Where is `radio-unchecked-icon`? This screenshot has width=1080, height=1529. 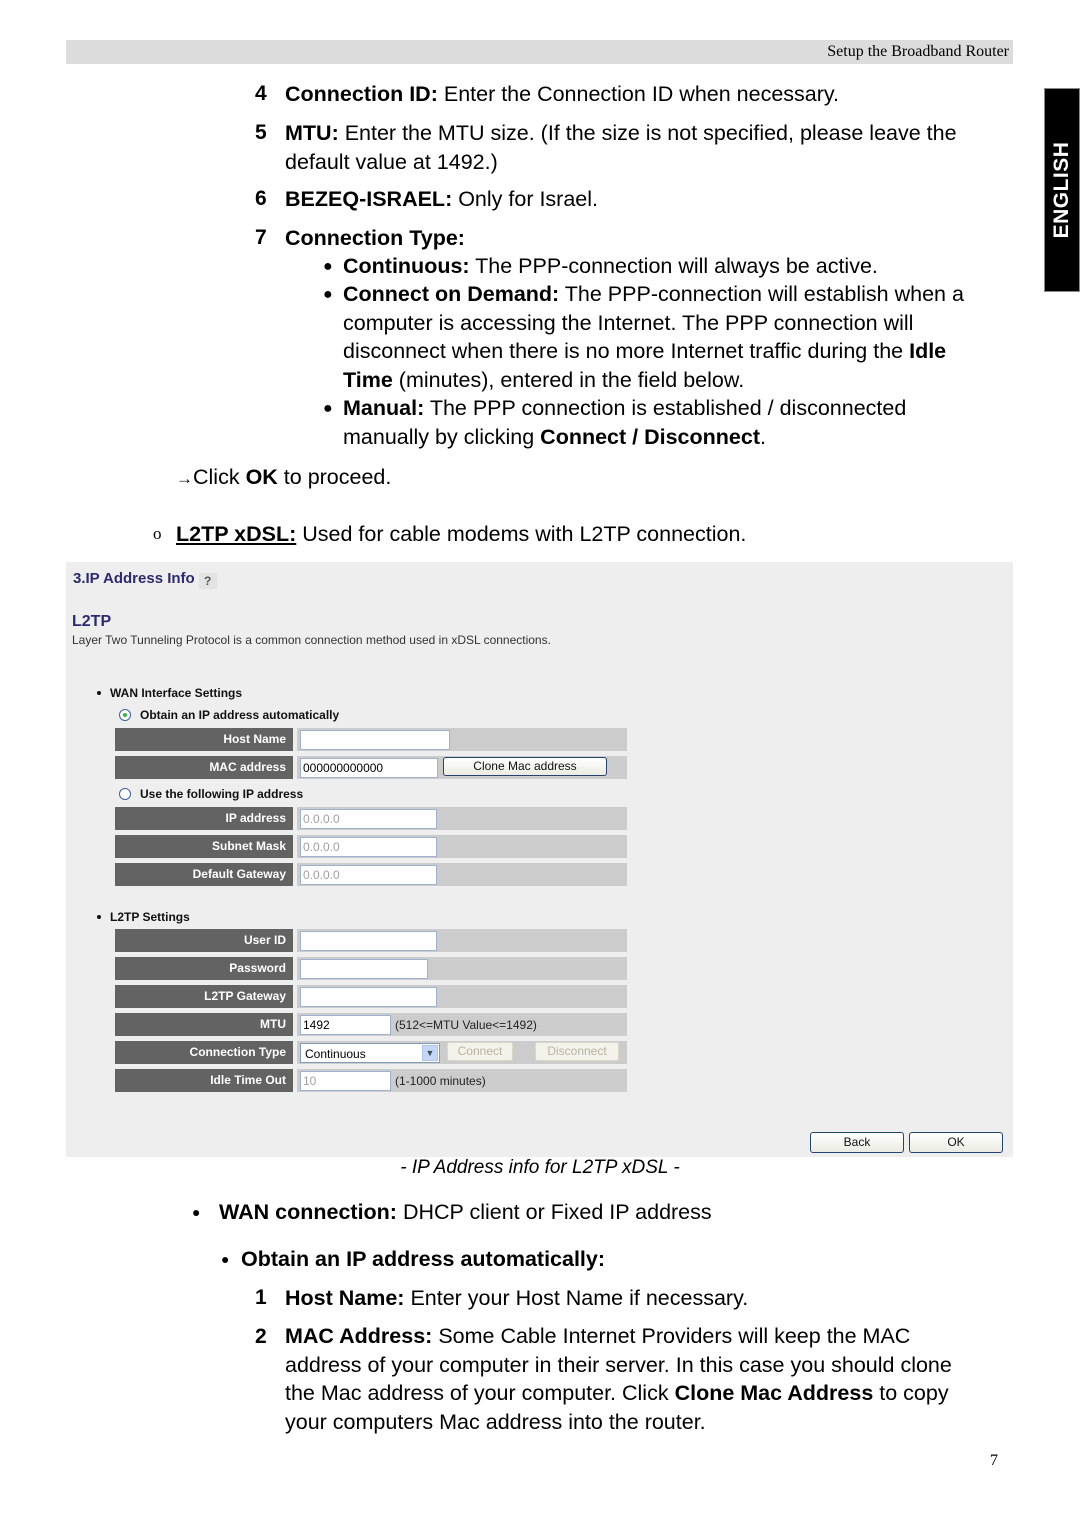 radio-unchecked-icon is located at coordinates (125, 794).